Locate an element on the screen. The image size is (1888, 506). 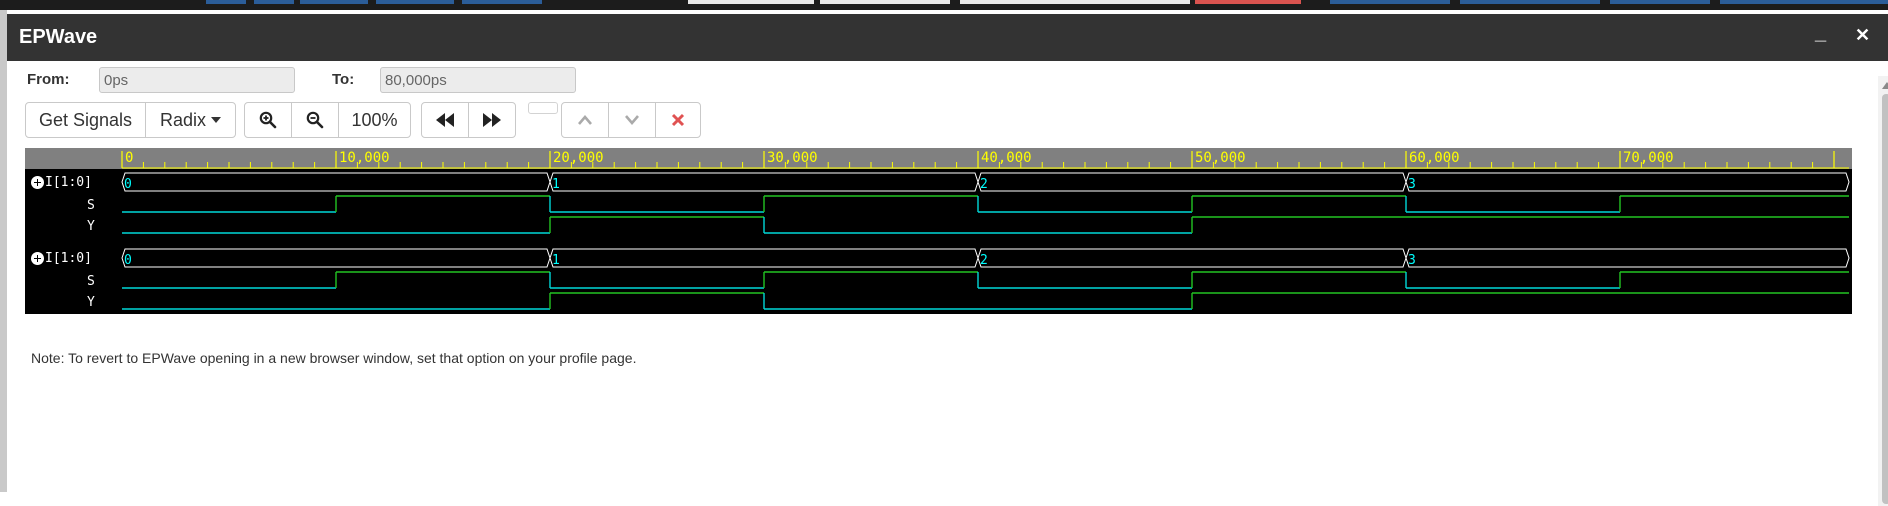
move-down-button is located at coordinates (632, 120).